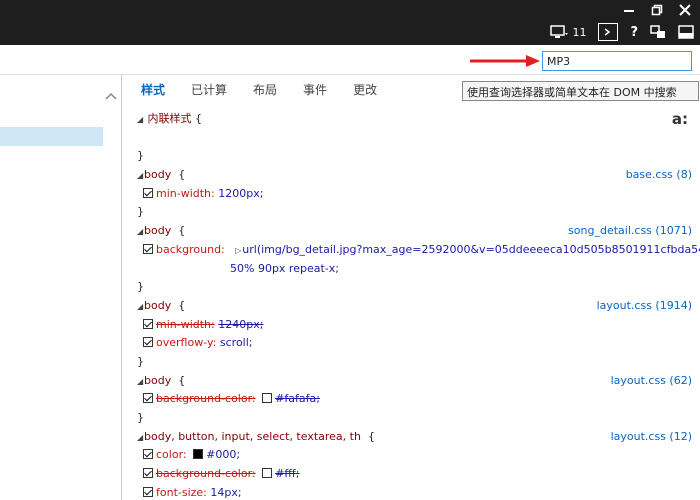 Image resolution: width=700 pixels, height=500 pixels. What do you see at coordinates (414, 399) in the screenshot?
I see `style-property: background-color: #fafafa;` at bounding box center [414, 399].